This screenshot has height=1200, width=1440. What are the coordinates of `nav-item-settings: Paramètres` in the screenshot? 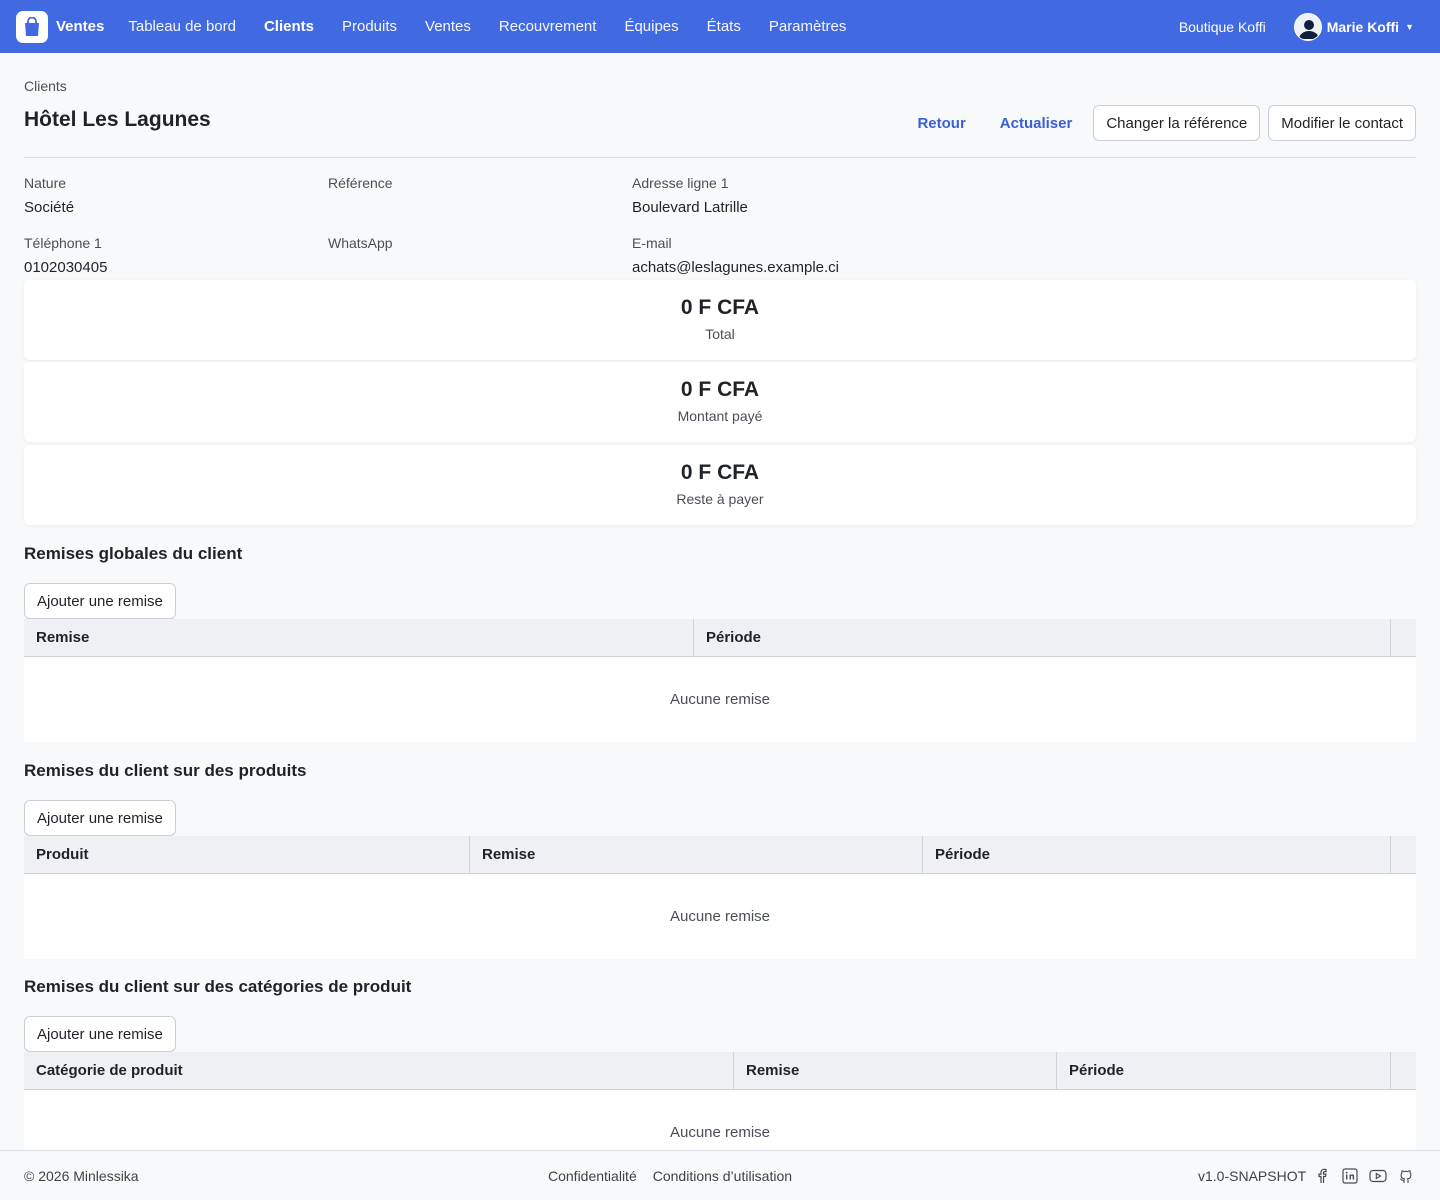 It's located at (808, 26).